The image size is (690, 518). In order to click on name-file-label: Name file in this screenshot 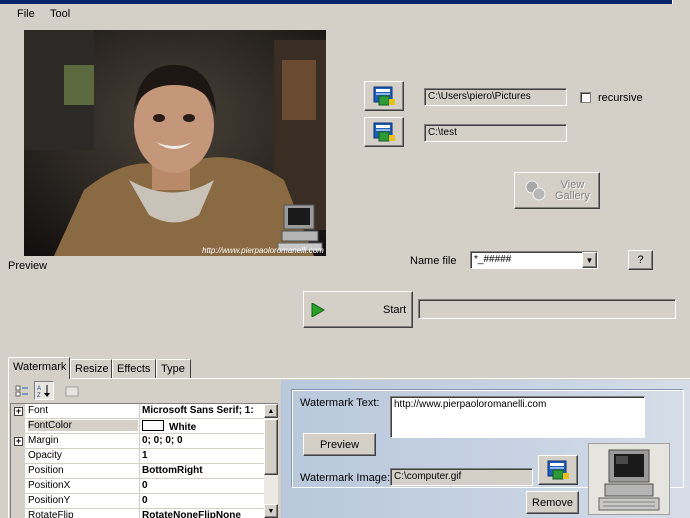, I will do `click(433, 261)`.